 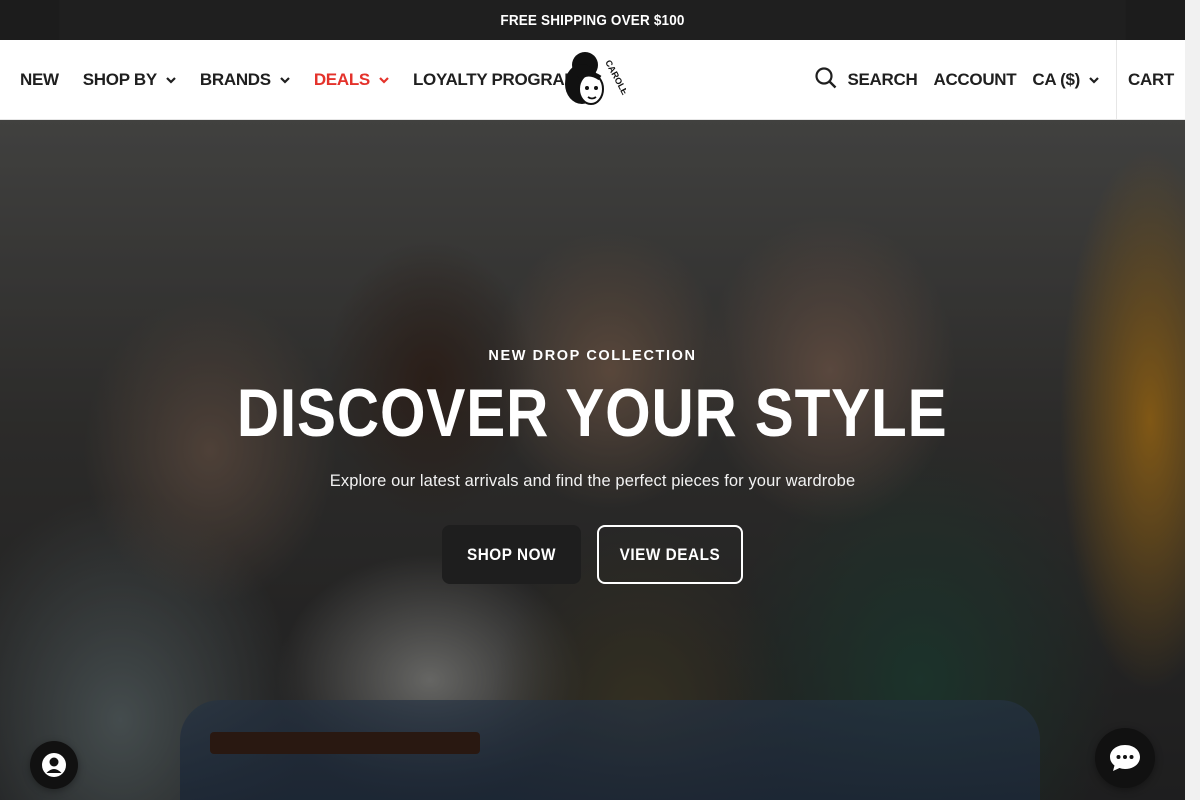 I want to click on nav-item-loyalty-program: LOYALTY PROGRAM, so click(x=495, y=80).